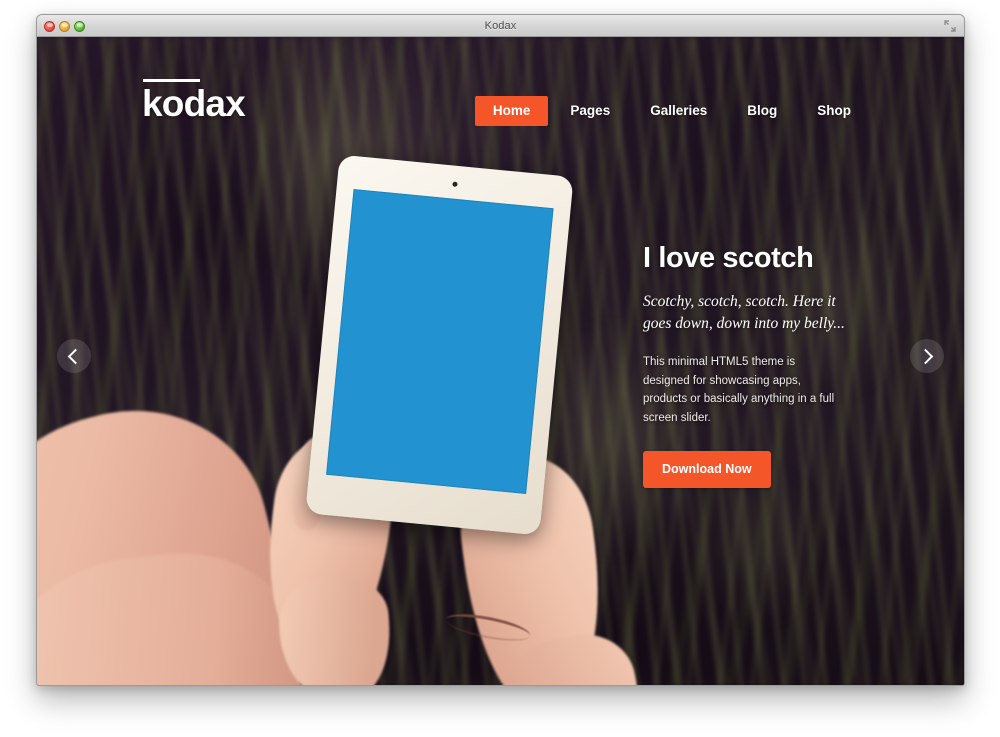 The width and height of the screenshot is (1000, 737). Describe the element at coordinates (678, 111) in the screenshot. I see `nav-item-galleries: Galleries` at that location.